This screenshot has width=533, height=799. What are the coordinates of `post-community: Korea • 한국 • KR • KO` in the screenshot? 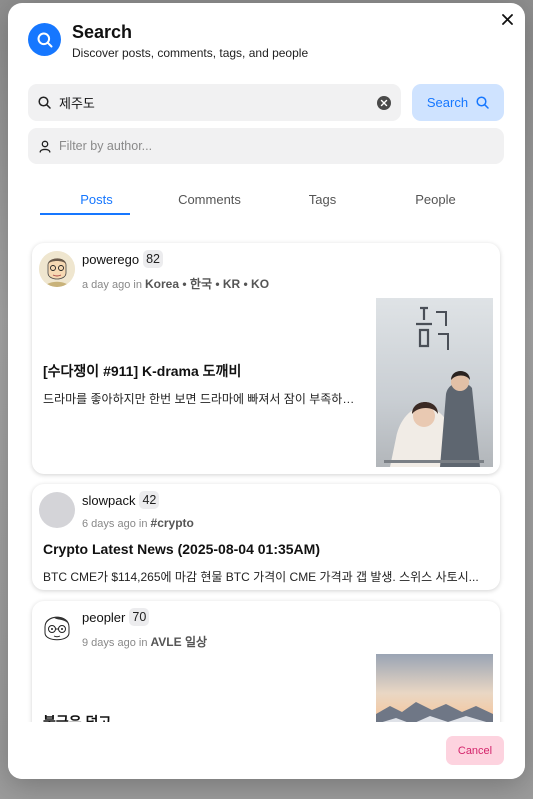 It's located at (207, 284).